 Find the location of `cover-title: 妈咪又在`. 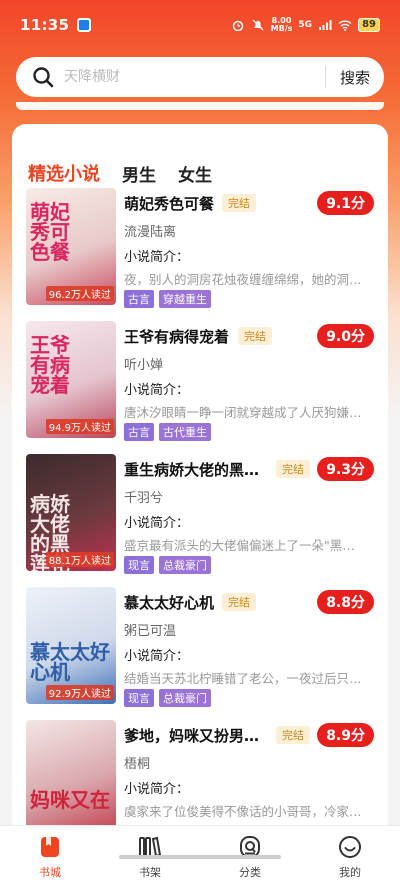

cover-title: 妈咪又在 is located at coordinates (70, 800).